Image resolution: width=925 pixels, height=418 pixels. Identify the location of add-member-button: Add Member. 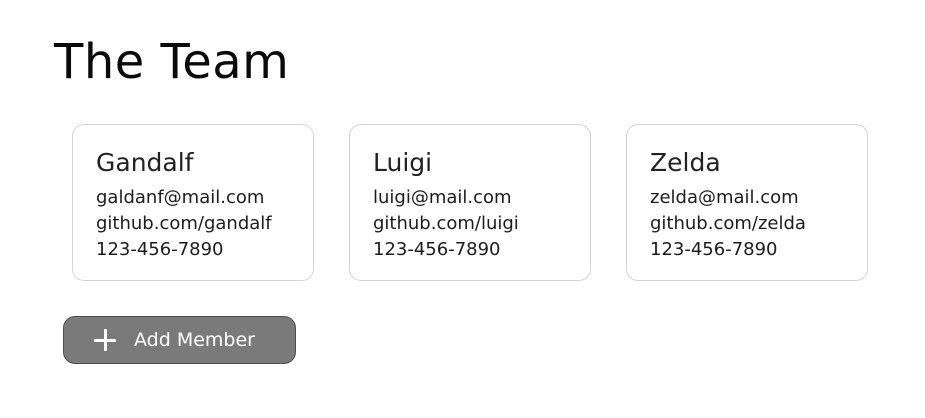
(179, 340).